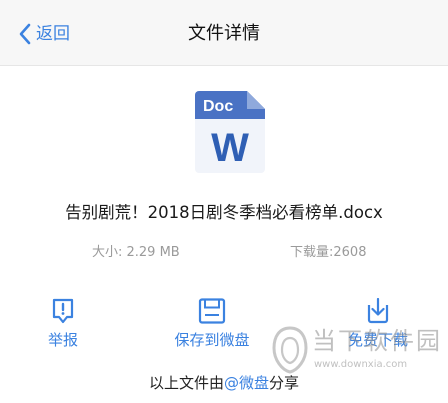  What do you see at coordinates (218, 106) in the screenshot?
I see `doc-icon-label: Doc` at bounding box center [218, 106].